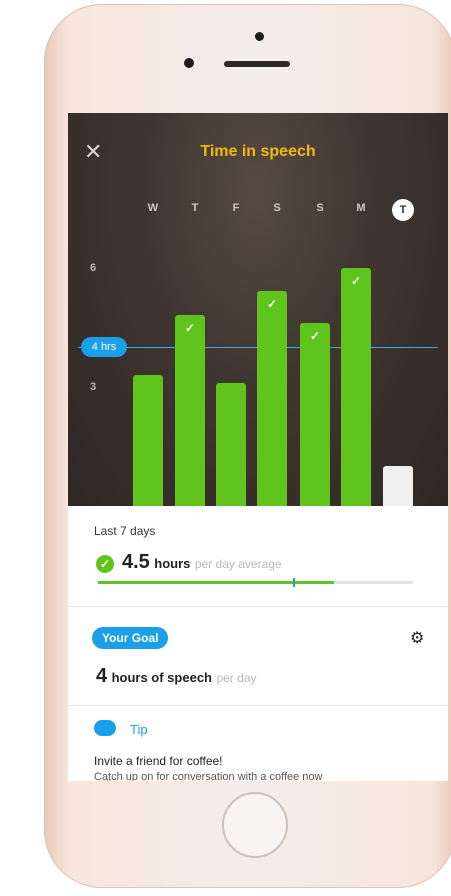  What do you see at coordinates (189, 63) in the screenshot?
I see `front-camera` at bounding box center [189, 63].